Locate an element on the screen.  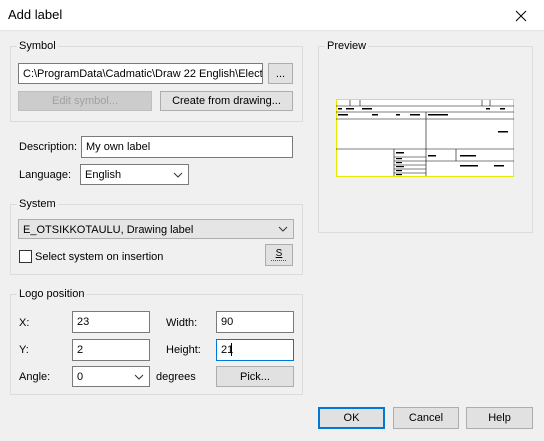
system-select: E_OTSIKKOTAULU, Drawing label is located at coordinates (156, 229).